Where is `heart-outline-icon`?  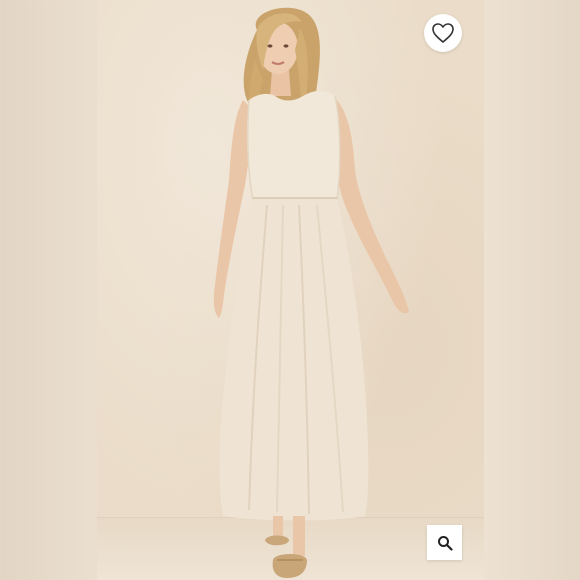 heart-outline-icon is located at coordinates (443, 33).